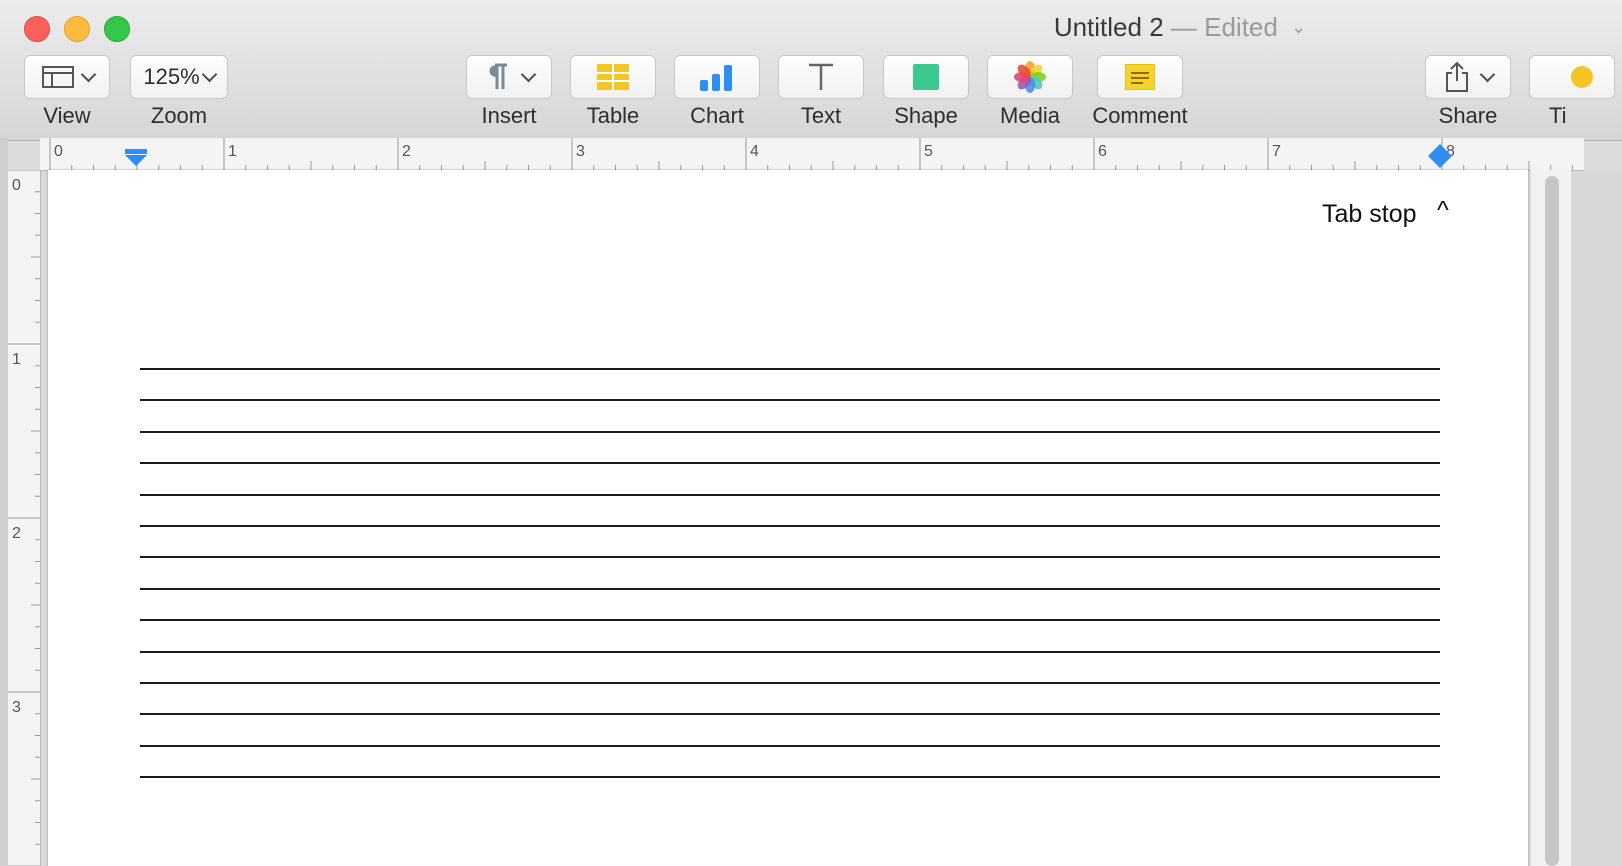  I want to click on ruler-ticks: 0 1 2 3, so click(24, 518).